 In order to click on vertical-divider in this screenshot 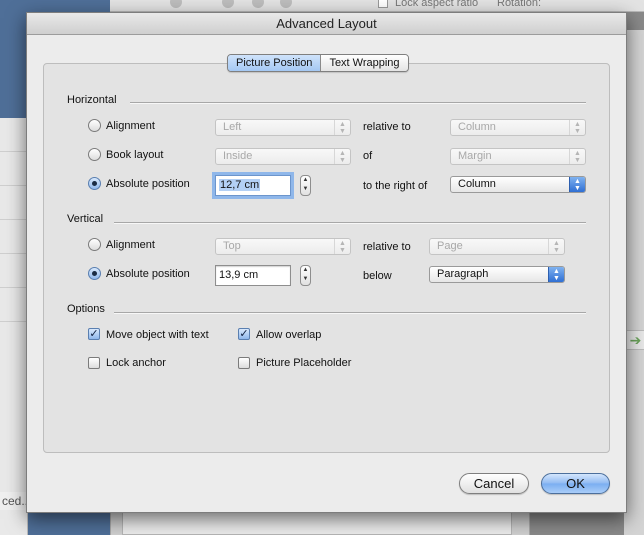, I will do `click(350, 222)`.